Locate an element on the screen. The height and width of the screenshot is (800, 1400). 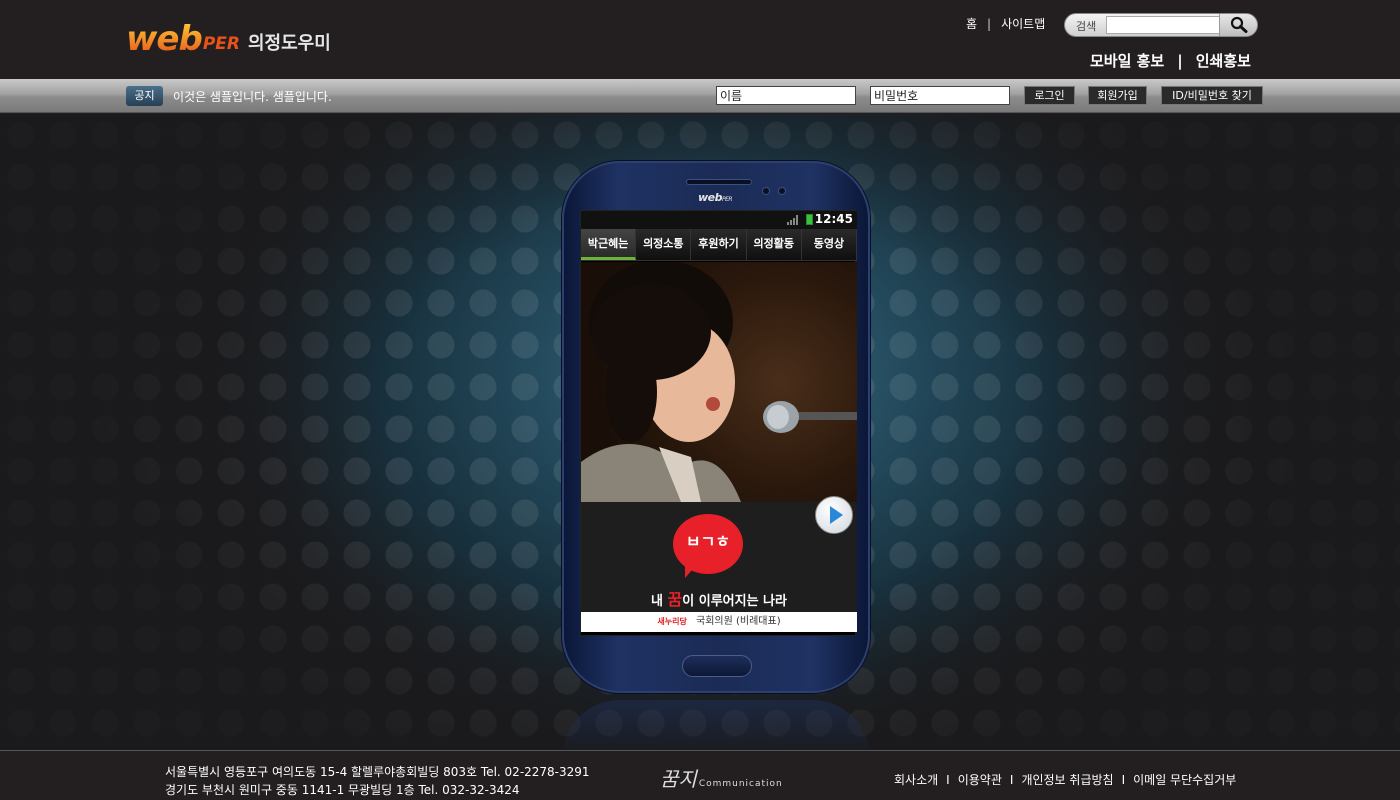
top-nav: 홈 | 사이트맵 is located at coordinates (1005, 23).